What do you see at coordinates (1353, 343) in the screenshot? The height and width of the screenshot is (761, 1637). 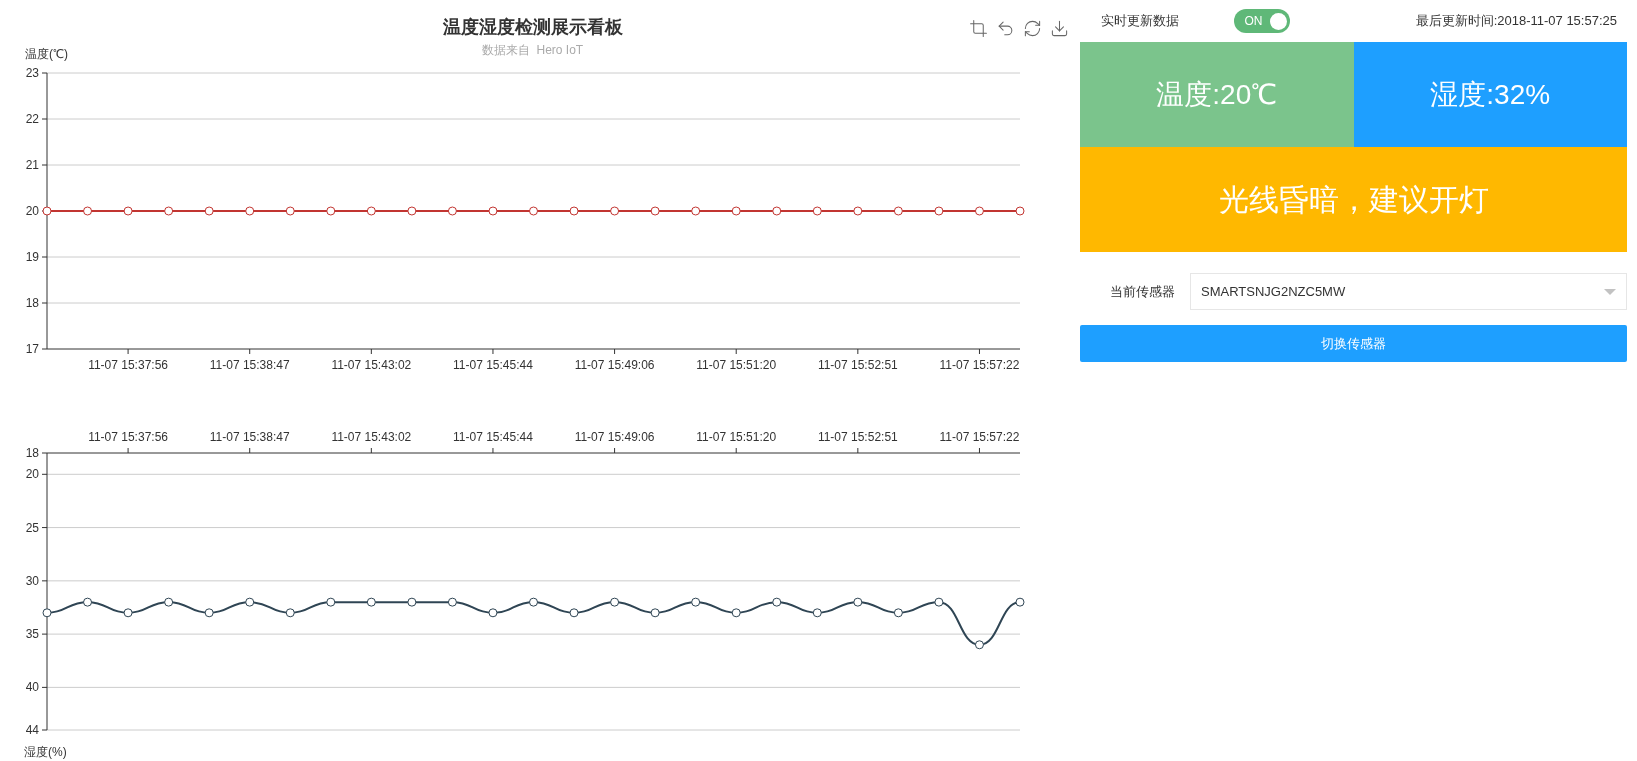 I see `switch-sensor-button: 切换传感器` at bounding box center [1353, 343].